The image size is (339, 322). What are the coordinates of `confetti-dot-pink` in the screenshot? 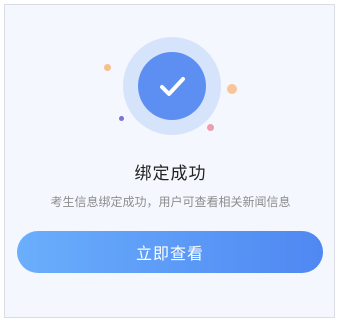 It's located at (210, 127).